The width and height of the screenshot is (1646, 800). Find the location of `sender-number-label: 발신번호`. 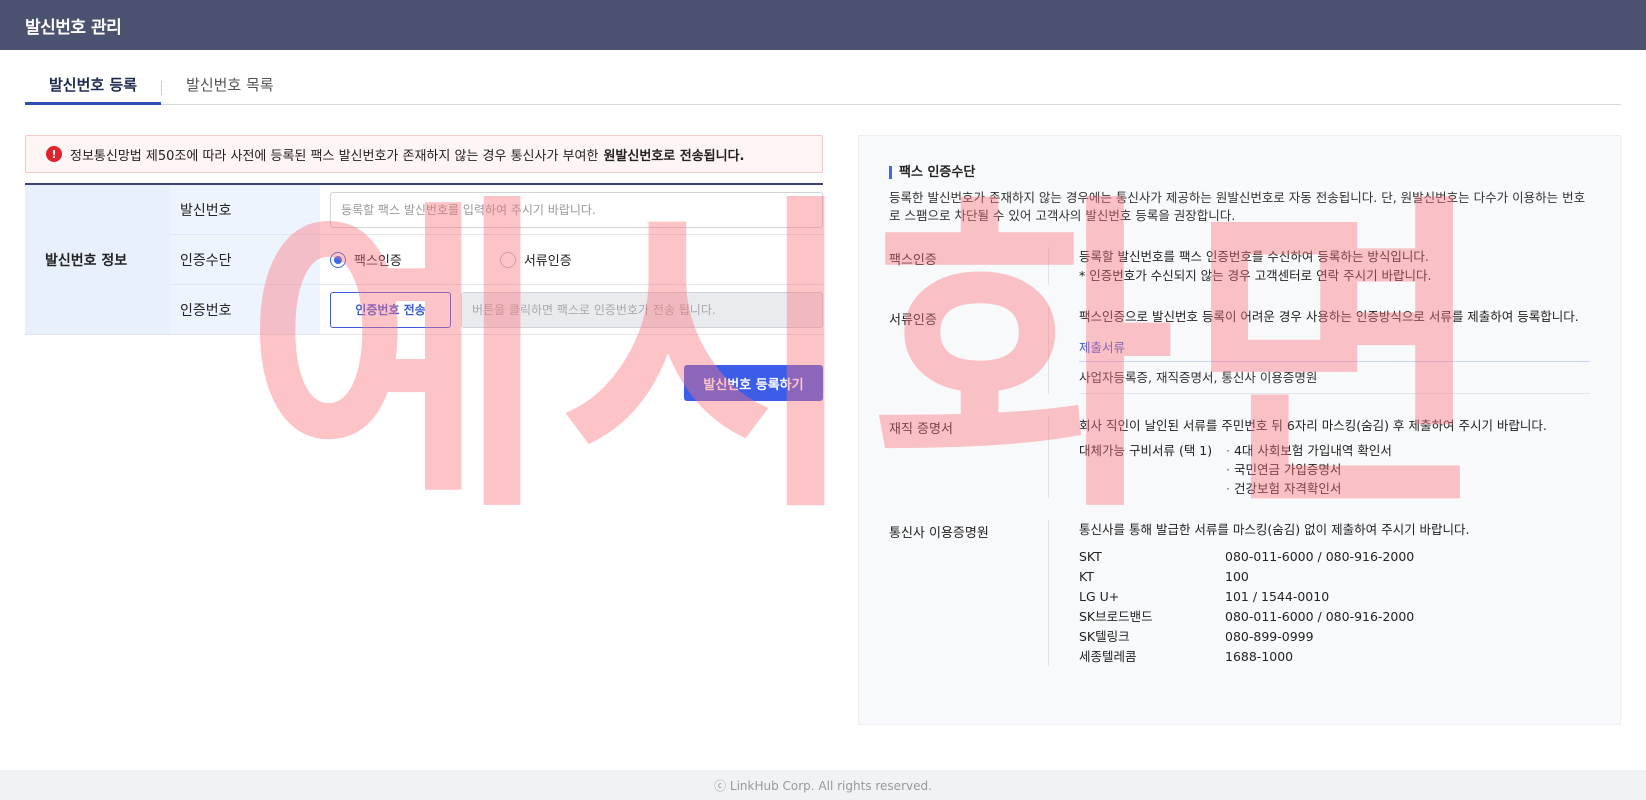

sender-number-label: 발신번호 is located at coordinates (245, 210).